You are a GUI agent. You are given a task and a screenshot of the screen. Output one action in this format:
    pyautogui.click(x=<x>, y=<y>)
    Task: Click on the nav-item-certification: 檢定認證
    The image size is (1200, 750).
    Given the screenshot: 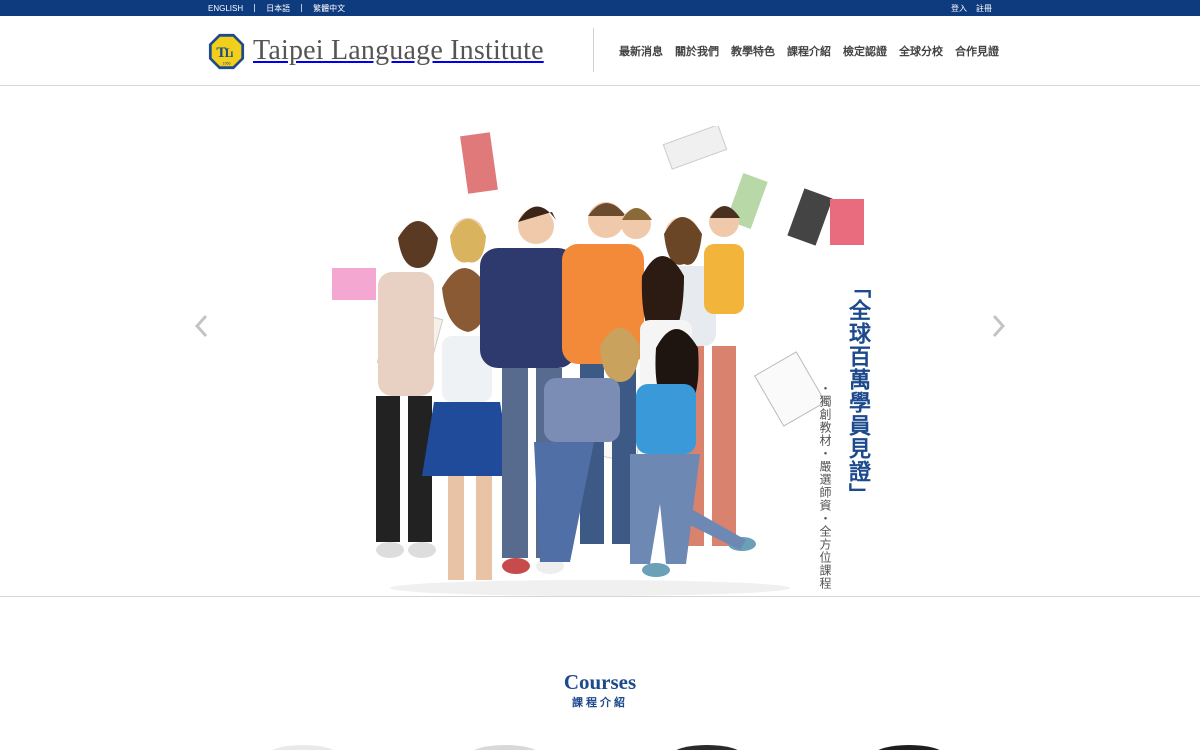 What is the action you would take?
    pyautogui.click(x=865, y=51)
    